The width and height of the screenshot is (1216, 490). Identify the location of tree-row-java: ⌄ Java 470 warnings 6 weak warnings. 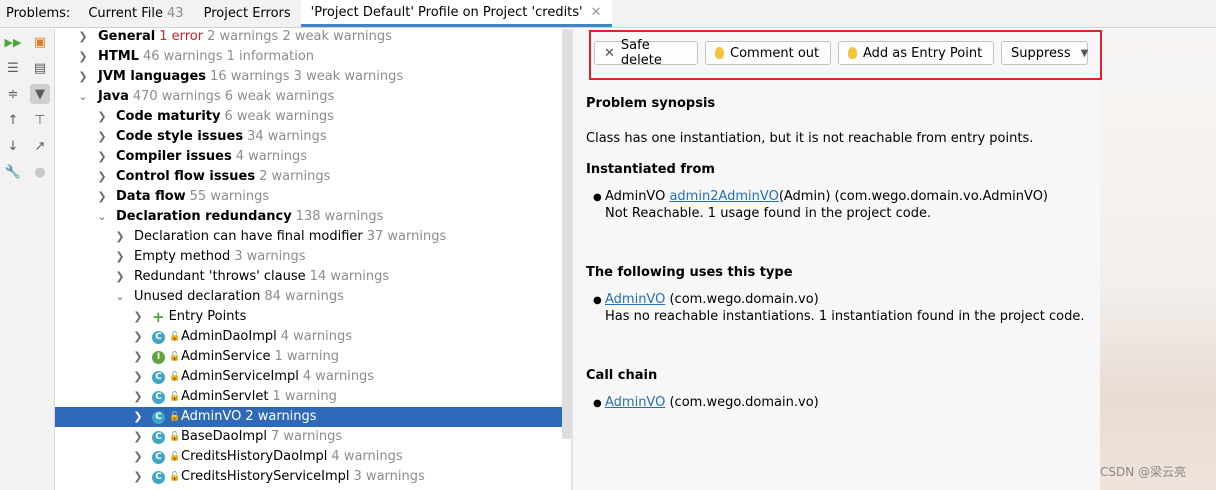
(313, 97).